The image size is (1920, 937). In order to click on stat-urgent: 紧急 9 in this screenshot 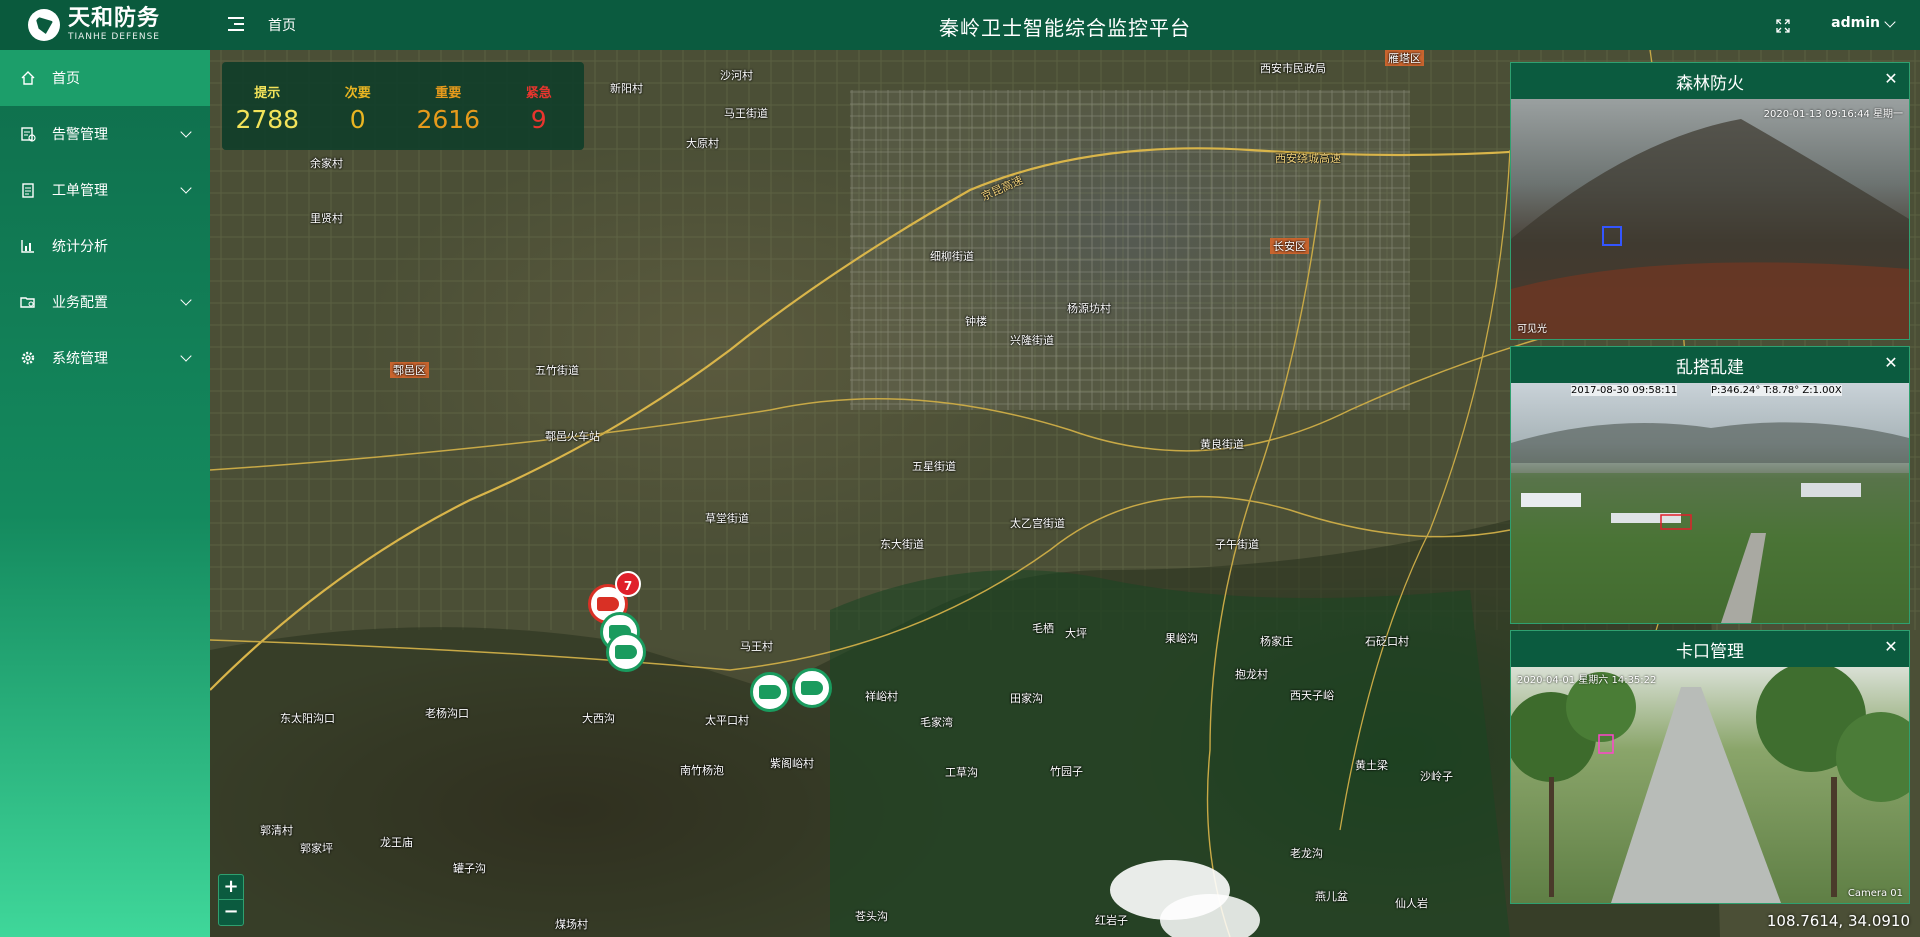, I will do `click(539, 116)`.